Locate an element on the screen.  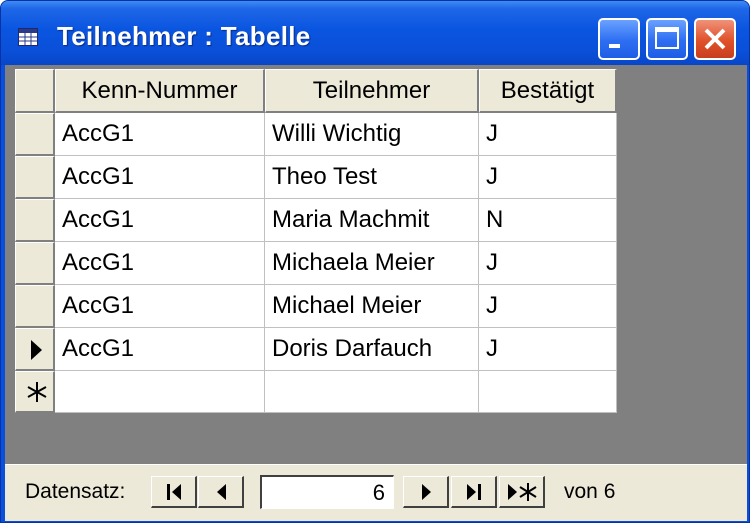
last-record-icon is located at coordinates (474, 492).